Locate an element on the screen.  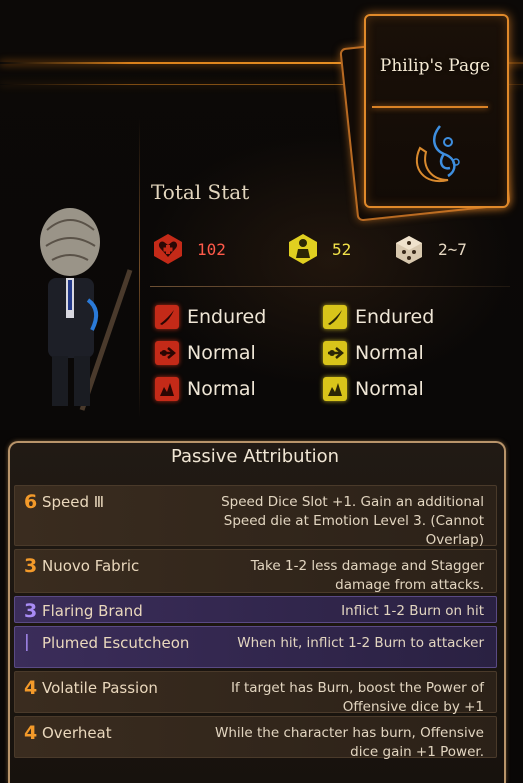
stagger-resist-slash: Endured is located at coordinates (378, 317).